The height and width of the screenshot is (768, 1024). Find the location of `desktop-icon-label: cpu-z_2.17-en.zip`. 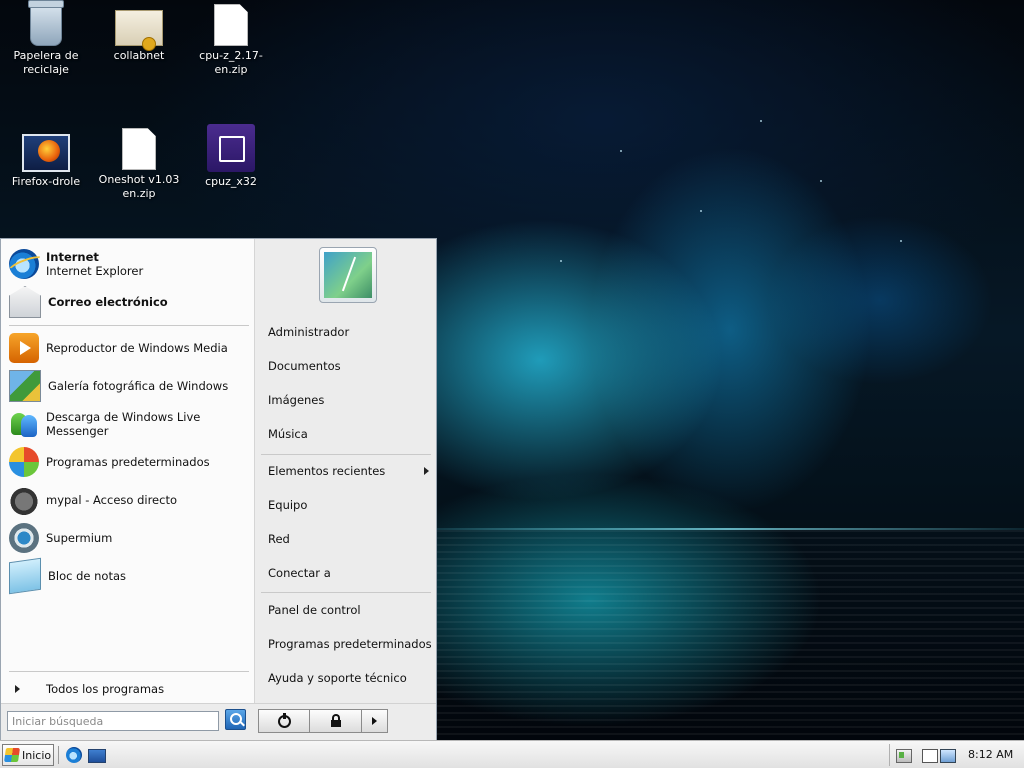

desktop-icon-label: cpu-z_2.17-en.zip is located at coordinates (231, 62).